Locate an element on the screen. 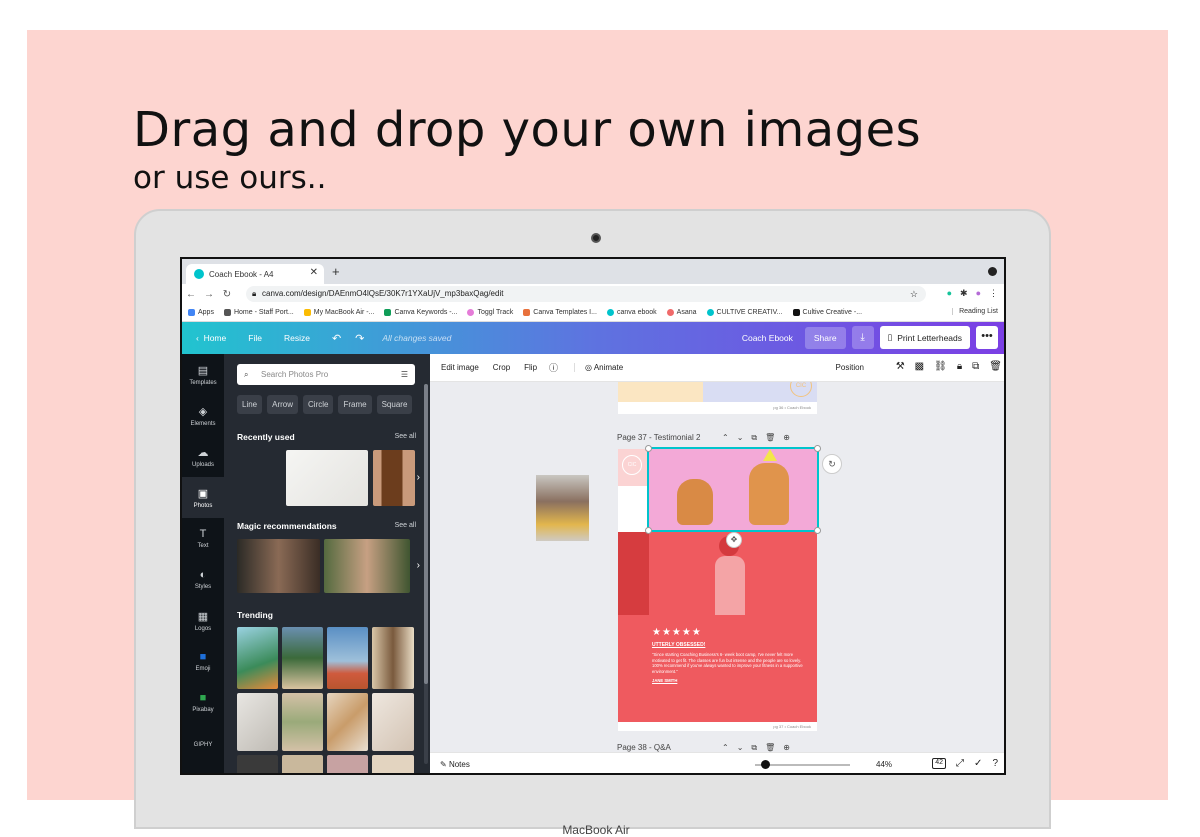 This screenshot has width=1200, height=837. recent-photo-paper is located at coordinates (327, 478).